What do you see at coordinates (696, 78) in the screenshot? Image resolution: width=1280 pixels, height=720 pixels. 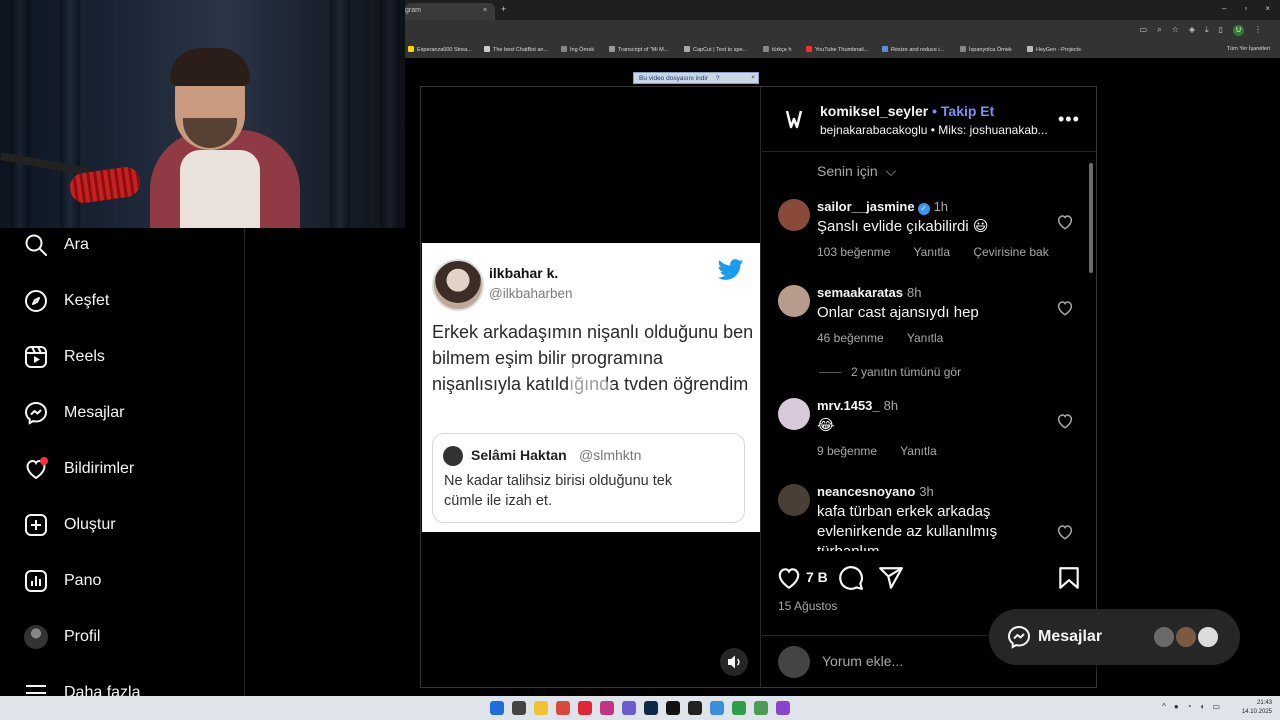 I see `download-video-bar: Bu video dosyasını indir ? ×` at bounding box center [696, 78].